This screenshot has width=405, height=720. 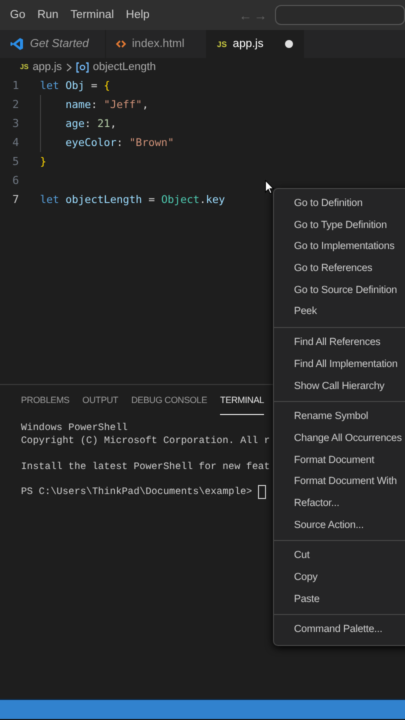 What do you see at coordinates (339, 312) in the screenshot?
I see `context-menu-item: Peek` at bounding box center [339, 312].